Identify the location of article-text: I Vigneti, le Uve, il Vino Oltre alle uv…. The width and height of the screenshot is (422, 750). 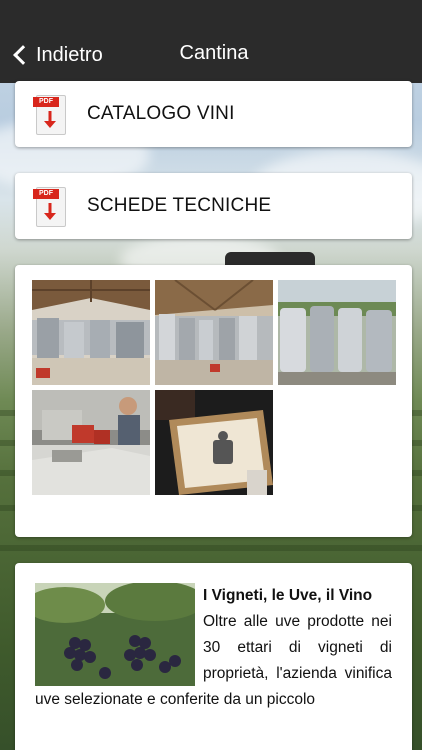
(213, 648).